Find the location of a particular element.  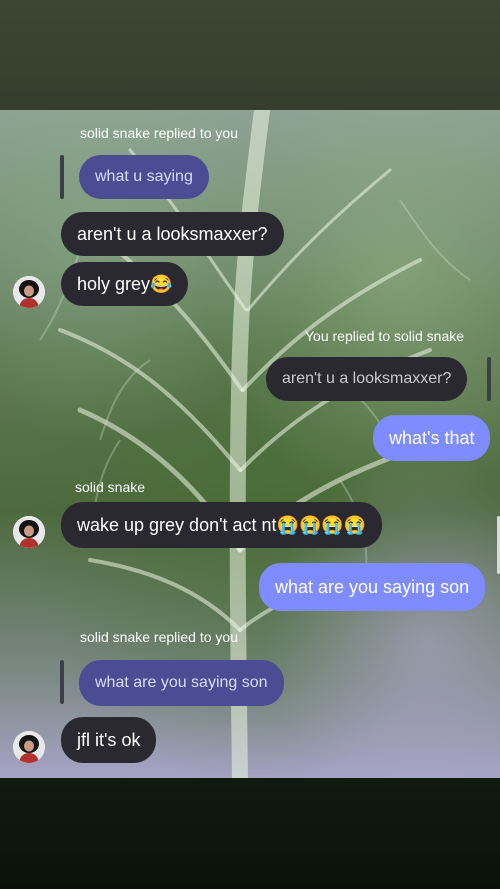

incoming-message: aren't u a looksmaxxer? is located at coordinates (172, 234).